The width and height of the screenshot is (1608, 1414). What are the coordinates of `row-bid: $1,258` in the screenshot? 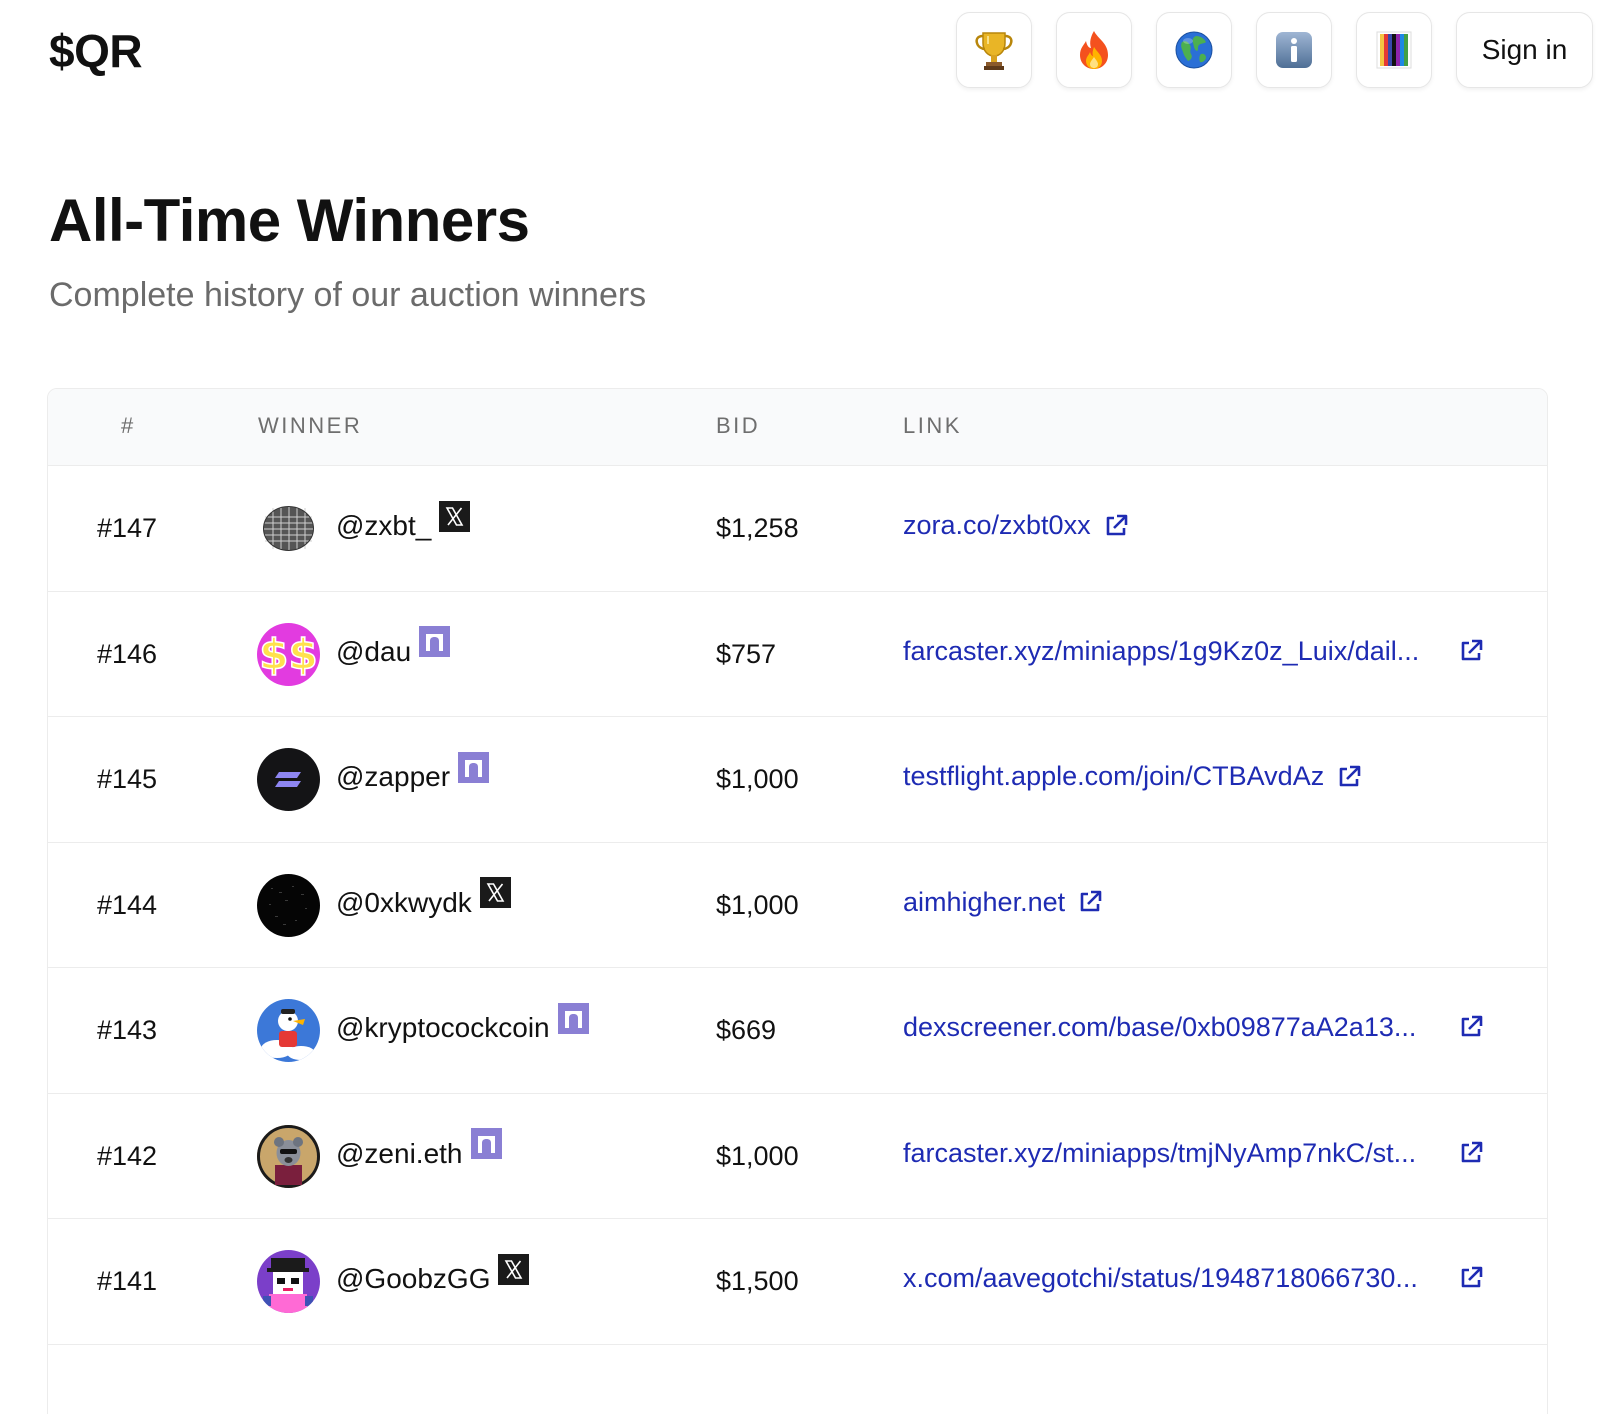 It's located at (757, 528).